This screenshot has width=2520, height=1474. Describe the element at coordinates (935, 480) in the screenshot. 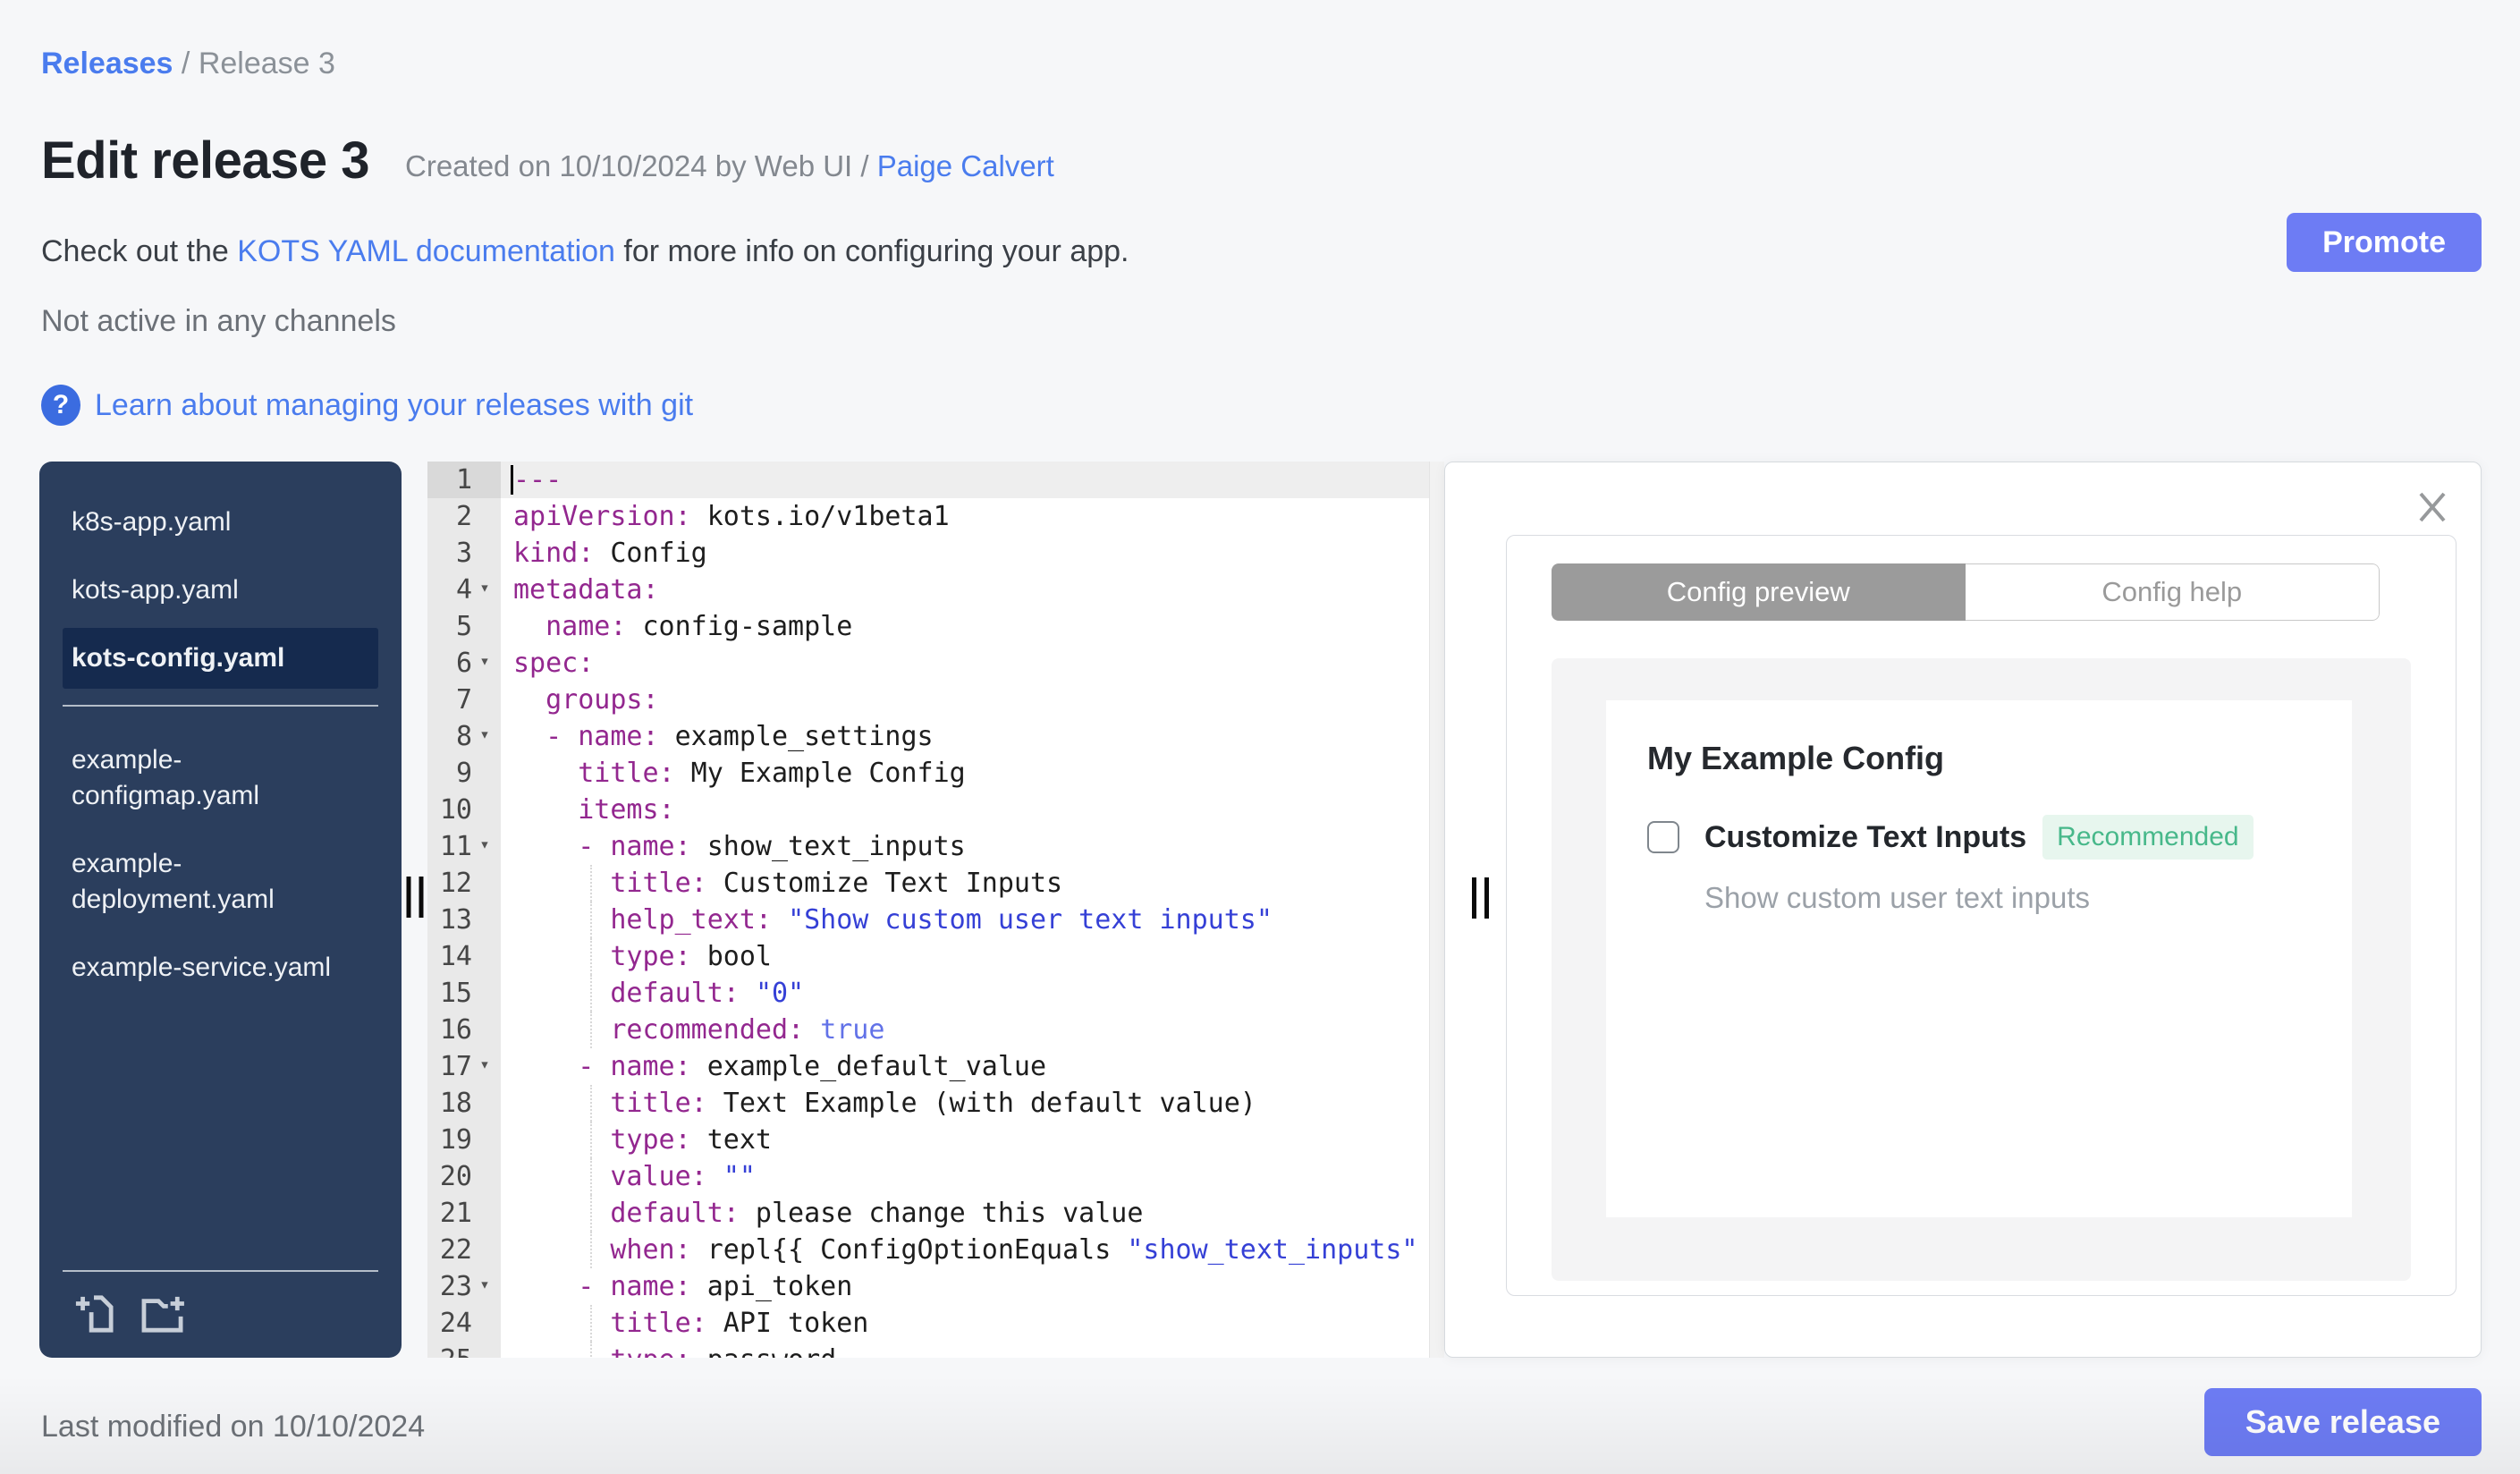

I see `code-line: 1 ---` at that location.